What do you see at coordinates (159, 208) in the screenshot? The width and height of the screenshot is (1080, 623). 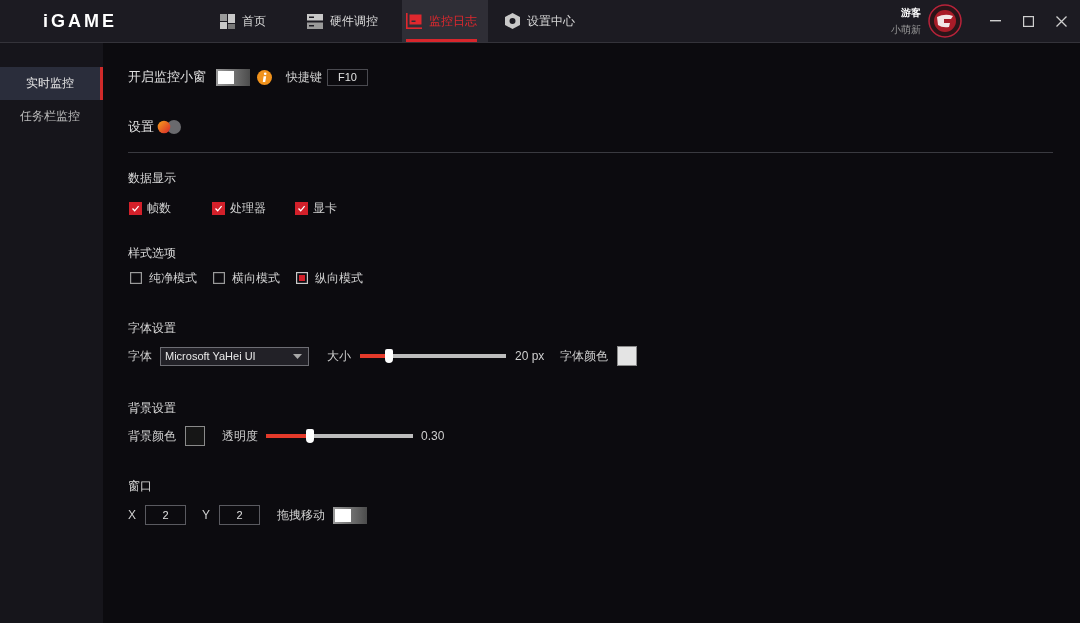 I see `checkbox-label: 帧数` at bounding box center [159, 208].